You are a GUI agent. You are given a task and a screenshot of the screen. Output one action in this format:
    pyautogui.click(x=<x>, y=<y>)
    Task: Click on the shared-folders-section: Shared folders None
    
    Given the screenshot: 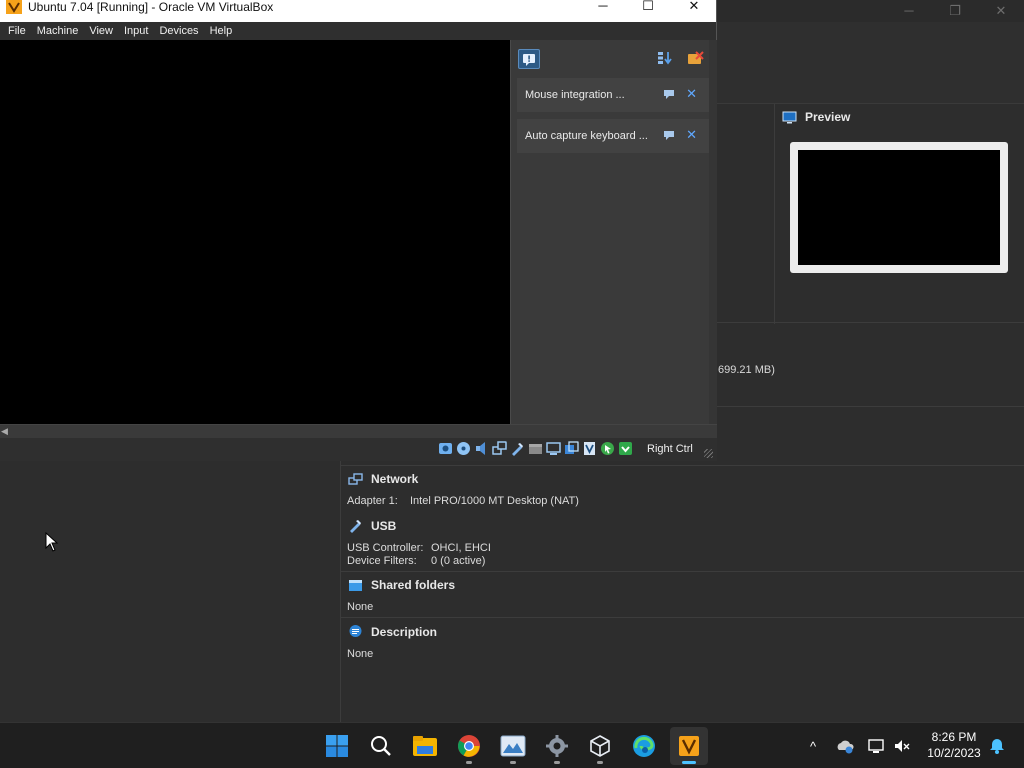 What is the action you would take?
    pyautogui.click(x=682, y=594)
    